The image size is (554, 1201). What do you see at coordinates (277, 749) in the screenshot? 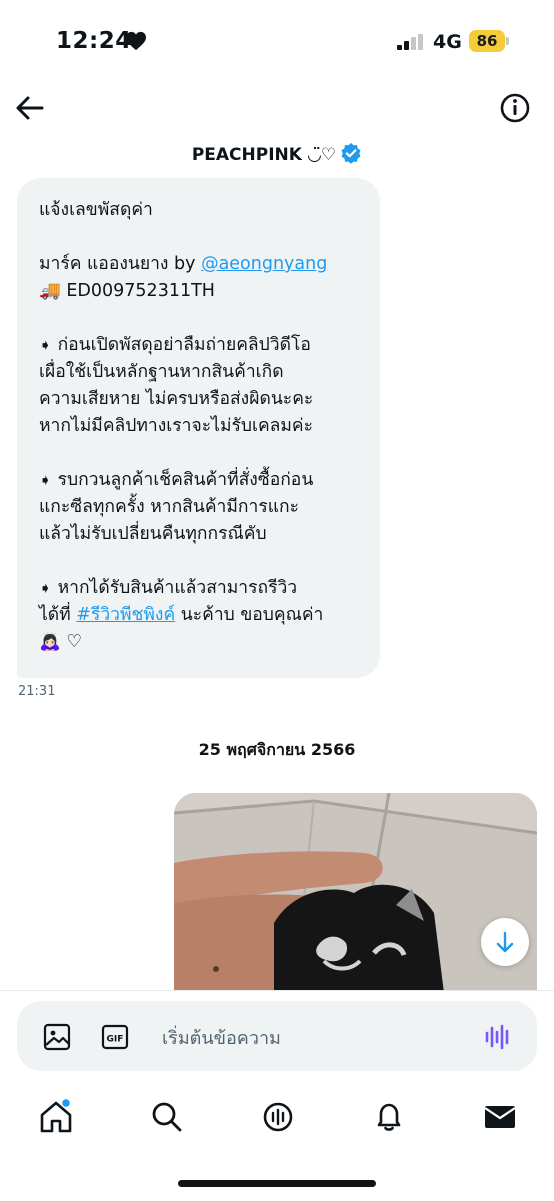
I see `date-separator: 25 พฤศจิกายน 2566` at bounding box center [277, 749].